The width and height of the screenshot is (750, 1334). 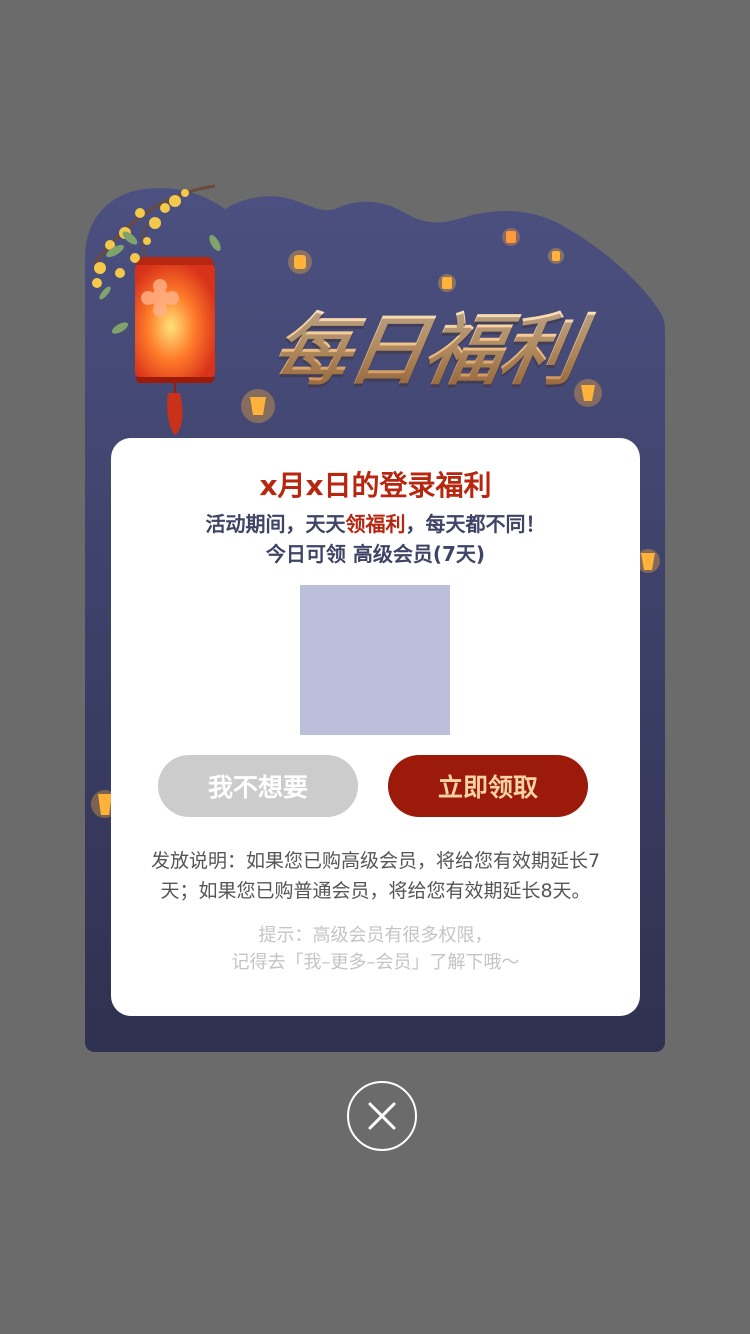 What do you see at coordinates (275, 524) in the screenshot?
I see `subtitle-text: 活动期间，天天` at bounding box center [275, 524].